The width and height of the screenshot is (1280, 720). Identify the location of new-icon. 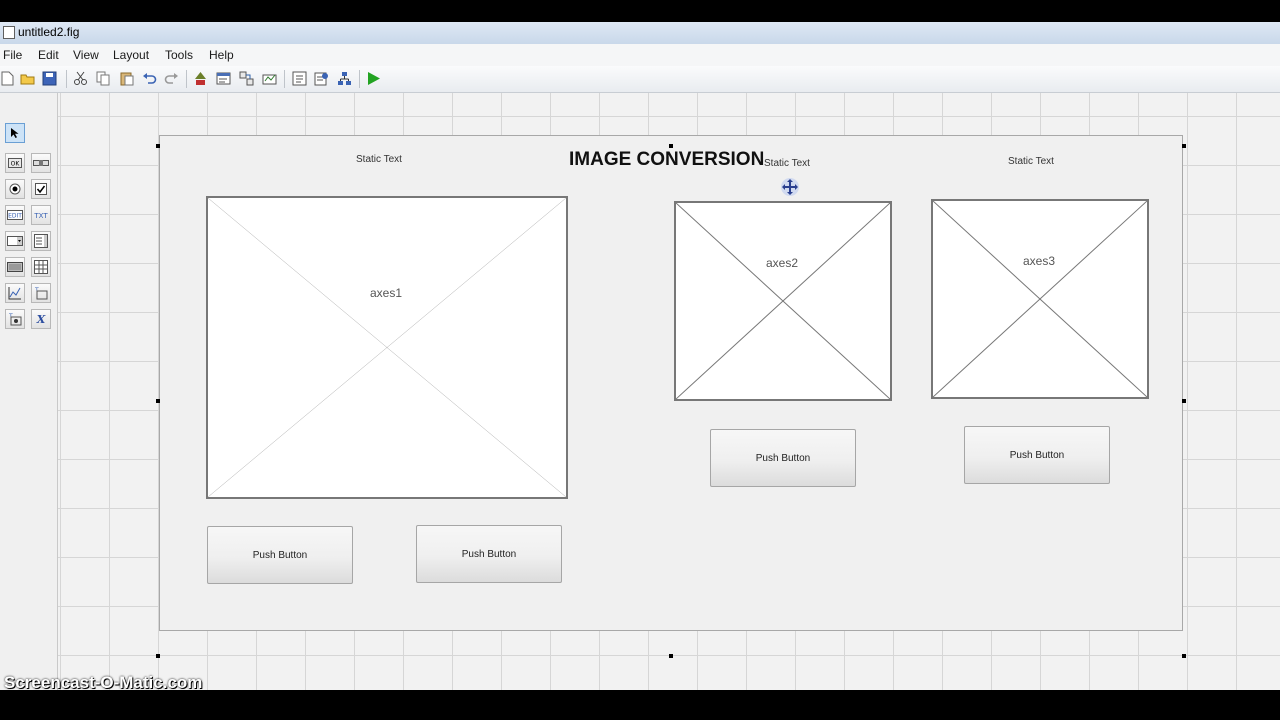
(7, 78).